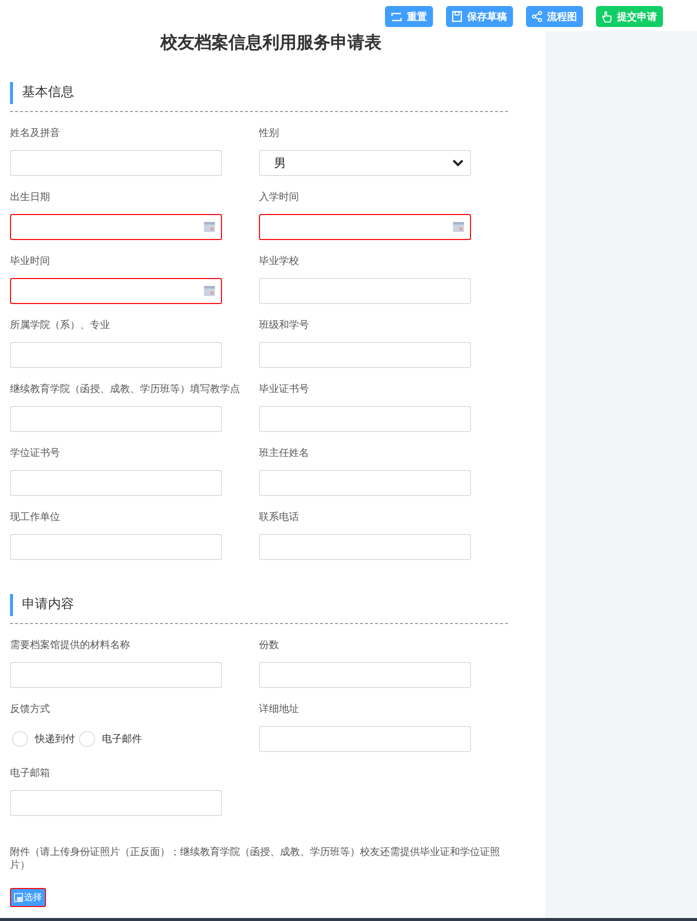 This screenshot has height=921, width=697. What do you see at coordinates (279, 261) in the screenshot?
I see `field-label: 毕业学校` at bounding box center [279, 261].